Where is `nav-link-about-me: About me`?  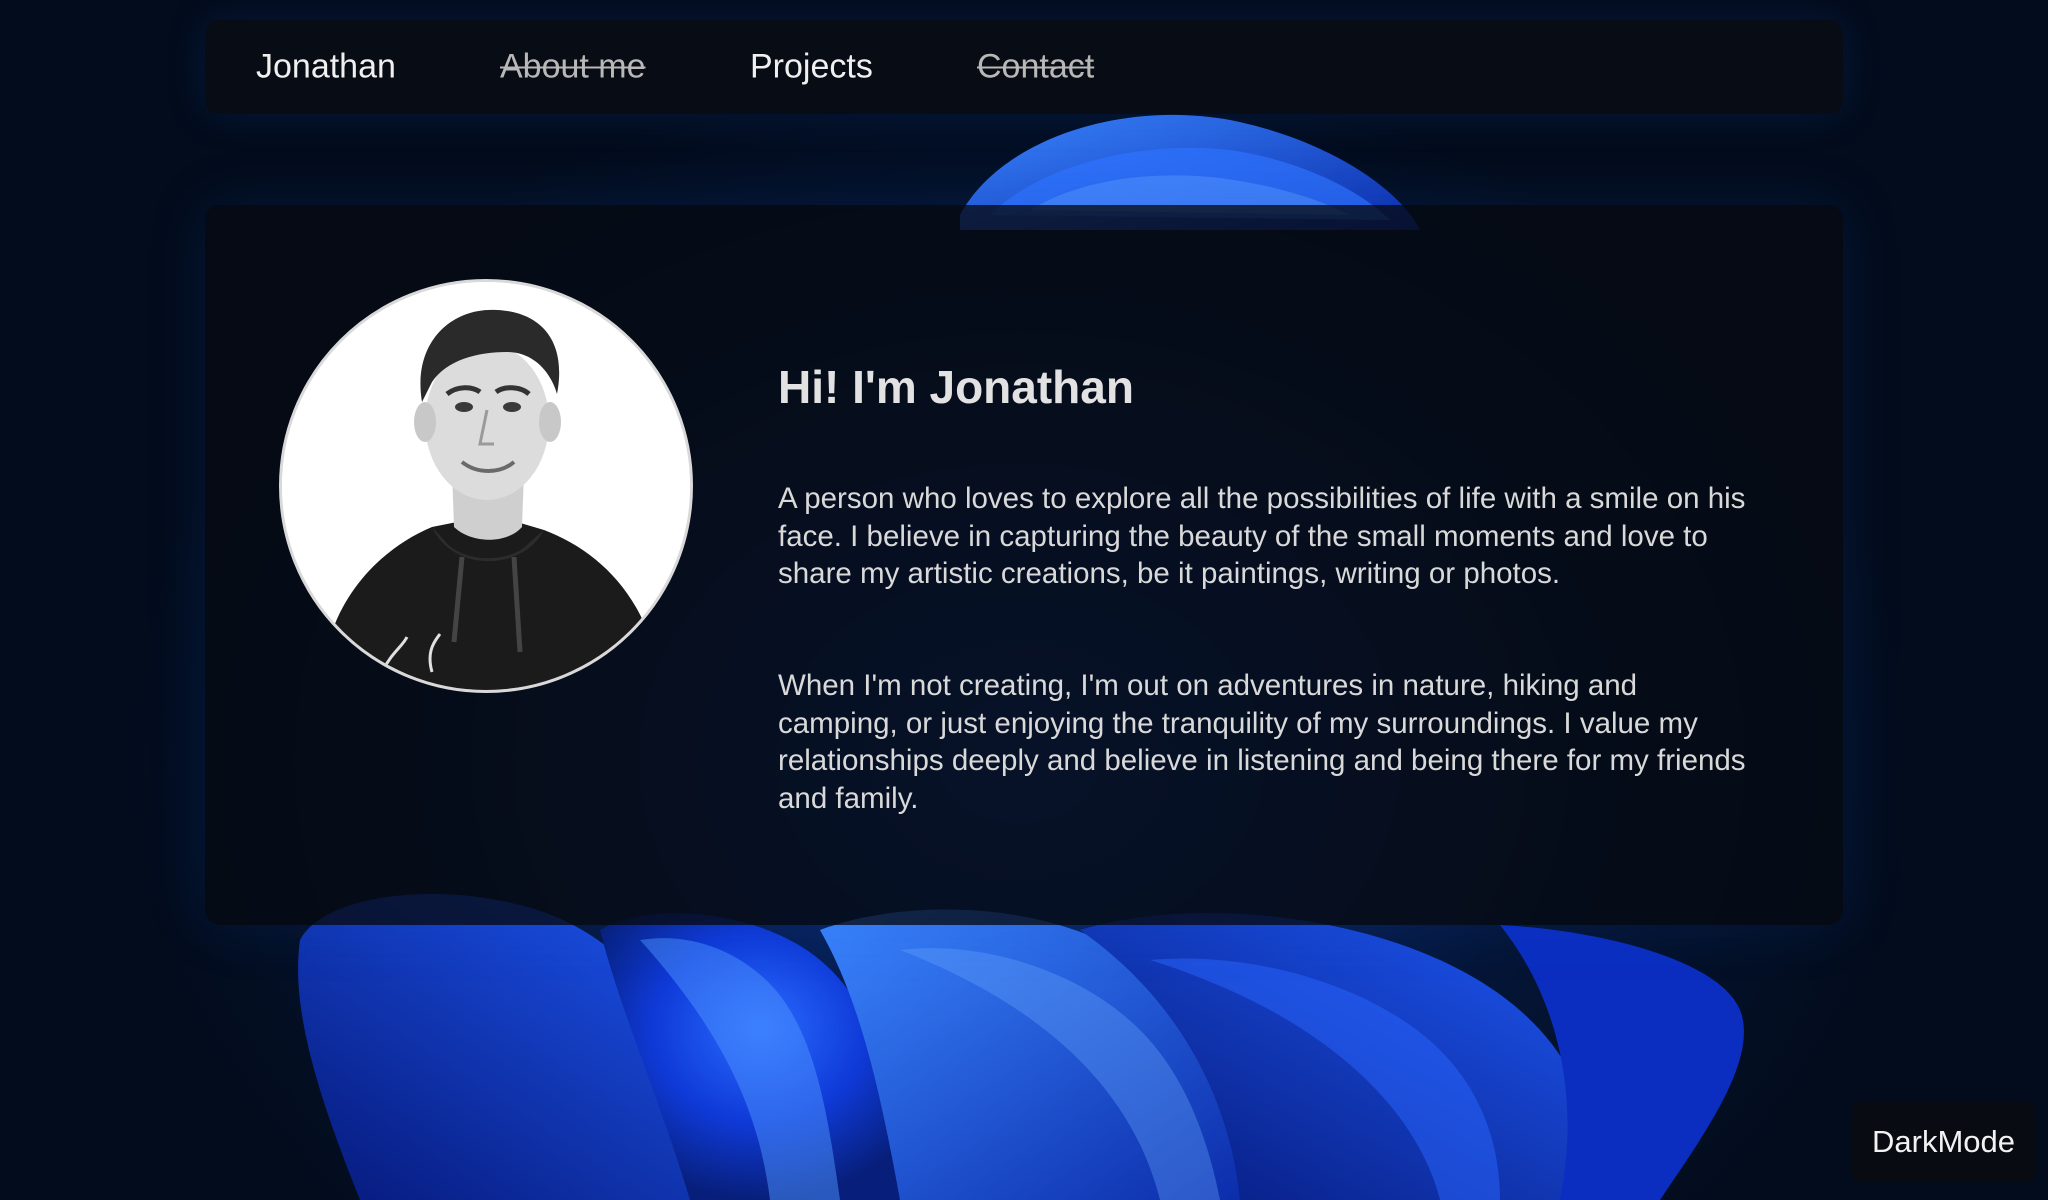
nav-link-about-me: About me is located at coordinates (573, 67).